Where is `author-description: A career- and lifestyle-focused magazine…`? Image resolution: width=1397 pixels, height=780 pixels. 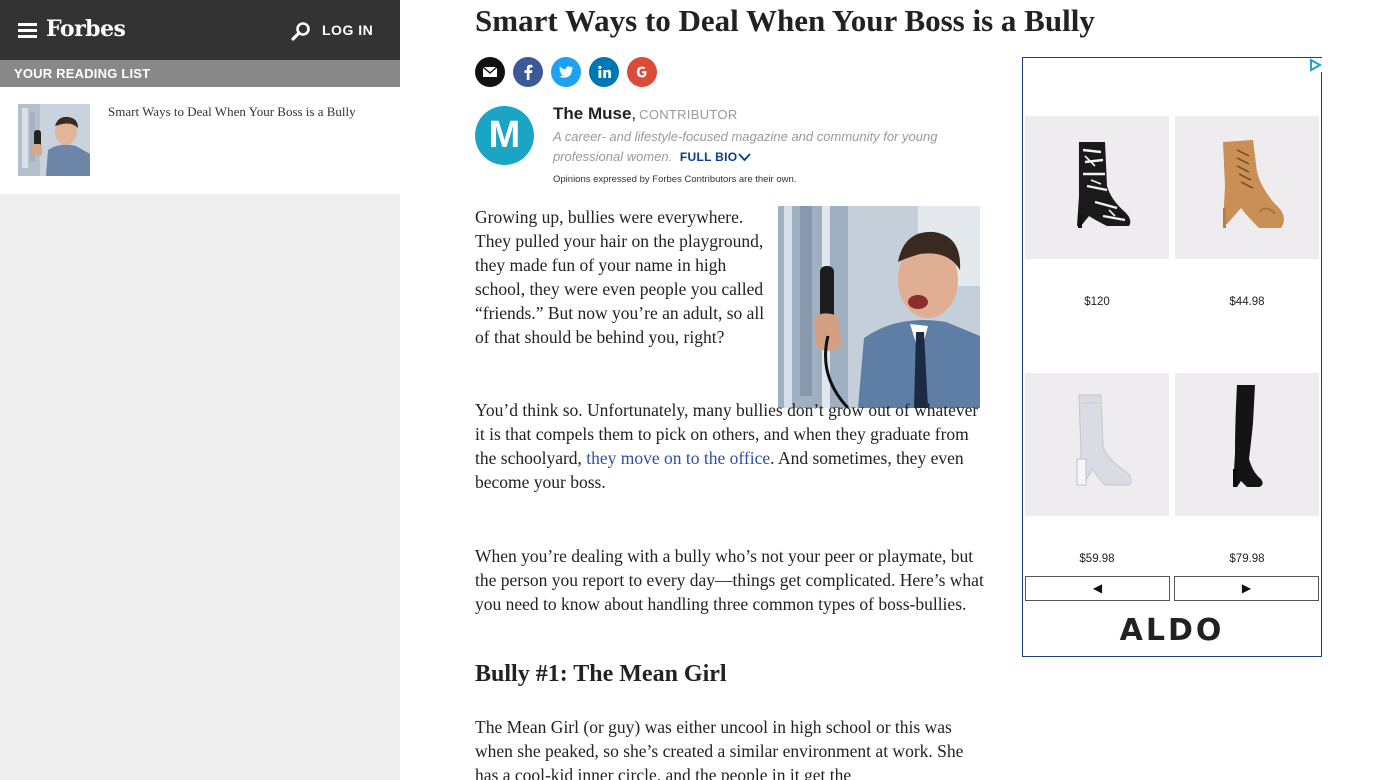
author-description: A career- and lifestyle-focused magazine… is located at coordinates (763, 147).